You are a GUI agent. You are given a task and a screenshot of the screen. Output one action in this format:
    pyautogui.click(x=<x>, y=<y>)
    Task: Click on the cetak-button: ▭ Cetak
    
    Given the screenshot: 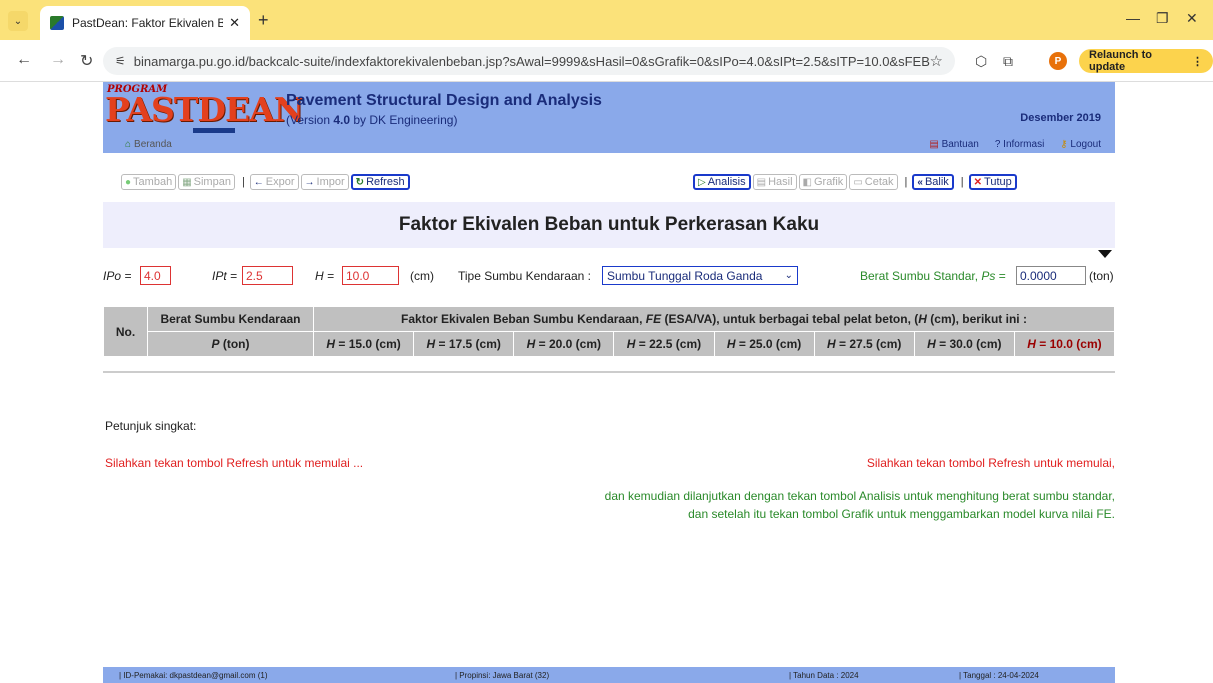 What is the action you would take?
    pyautogui.click(x=873, y=182)
    